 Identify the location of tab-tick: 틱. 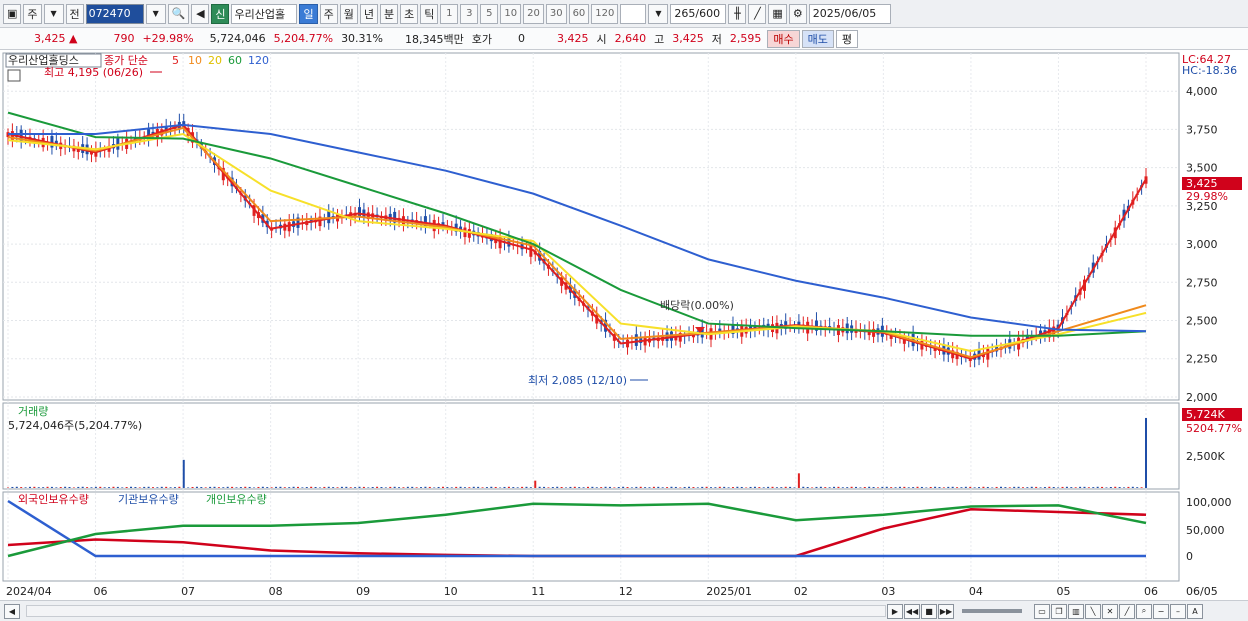
(429, 13).